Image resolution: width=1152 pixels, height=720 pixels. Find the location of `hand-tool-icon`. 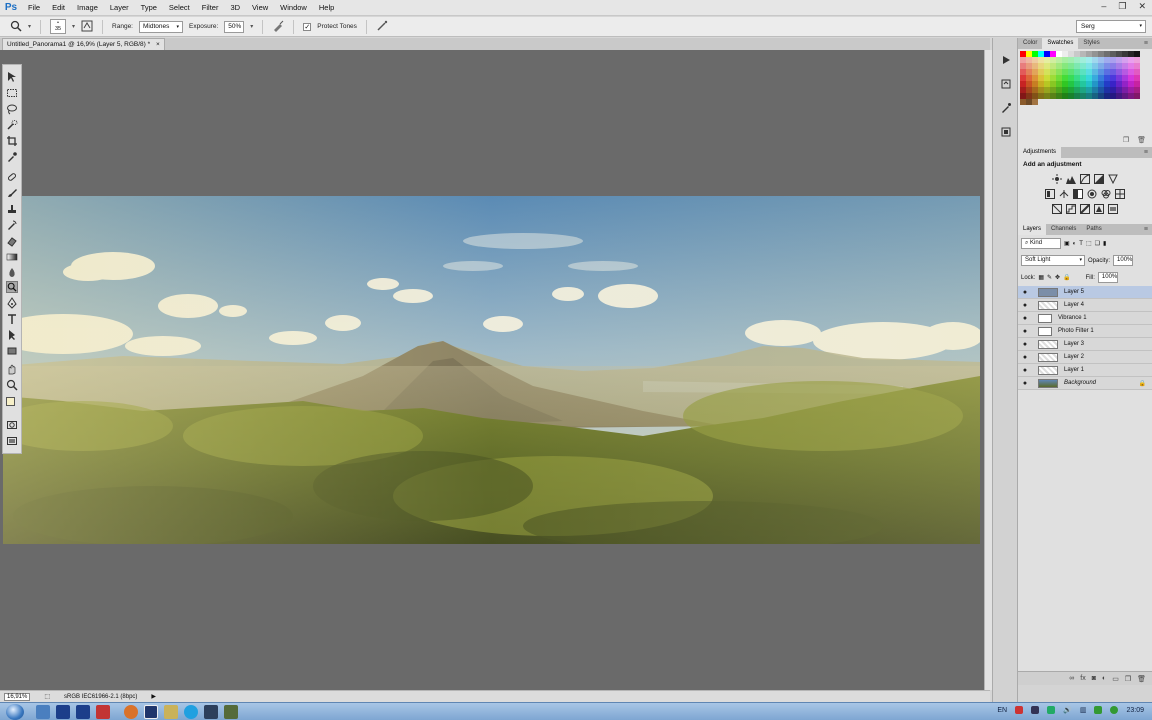

hand-tool-icon is located at coordinates (12, 369).